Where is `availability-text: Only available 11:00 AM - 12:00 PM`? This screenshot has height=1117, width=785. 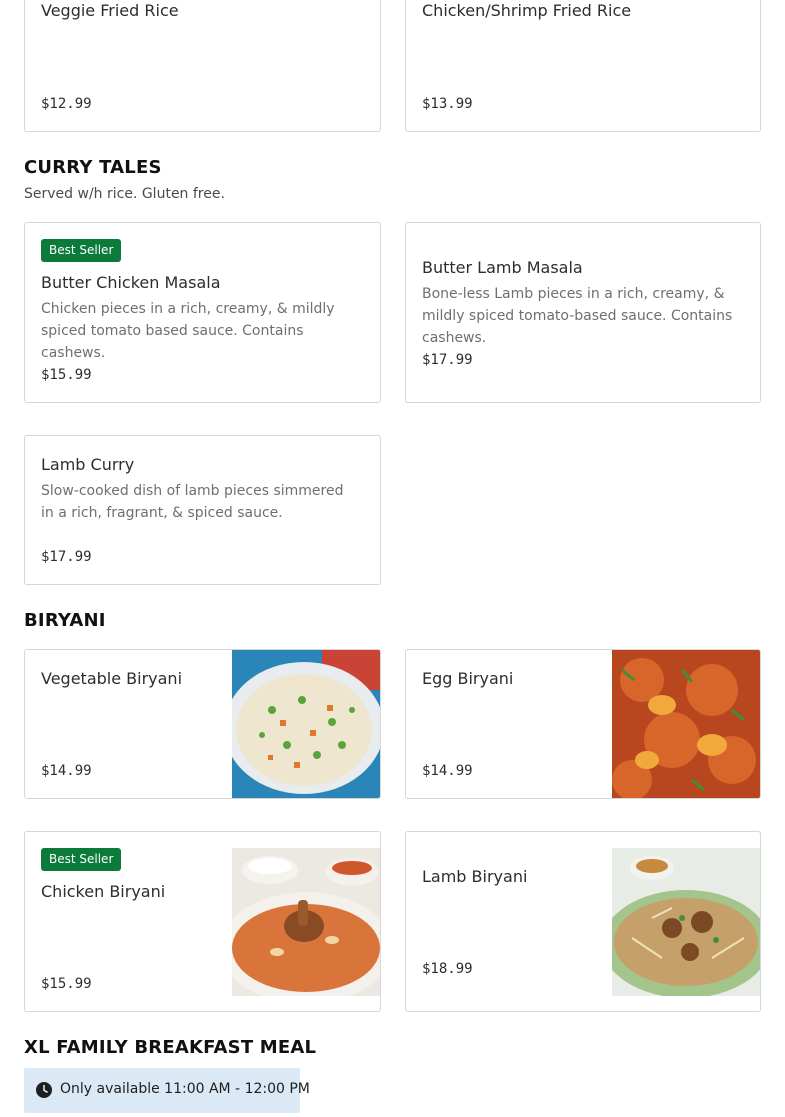
availability-text: Only available 11:00 AM - 12:00 PM is located at coordinates (185, 1089).